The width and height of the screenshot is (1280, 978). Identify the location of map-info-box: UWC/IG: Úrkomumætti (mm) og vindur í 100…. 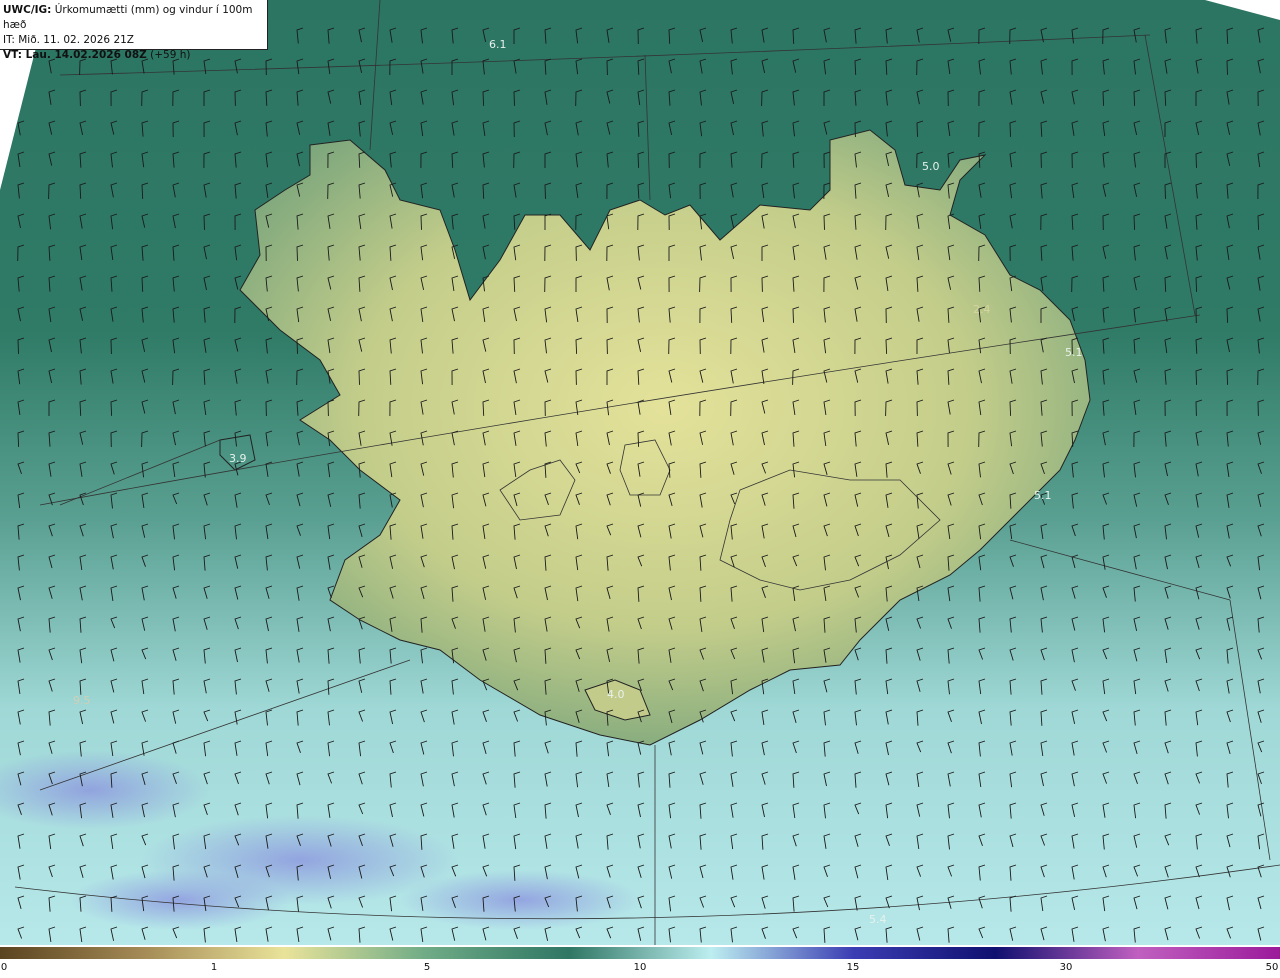
(134, 30).